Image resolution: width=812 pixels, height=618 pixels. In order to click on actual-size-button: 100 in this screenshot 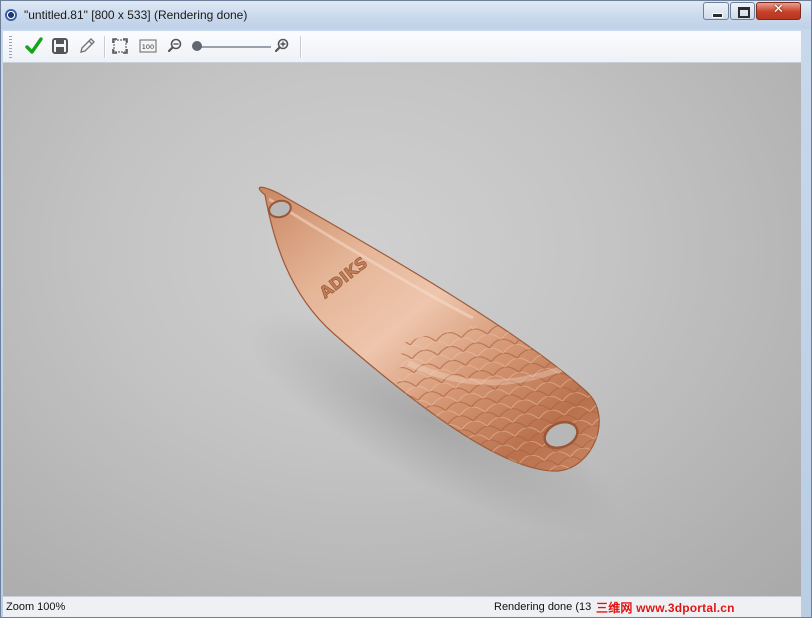, I will do `click(148, 46)`.